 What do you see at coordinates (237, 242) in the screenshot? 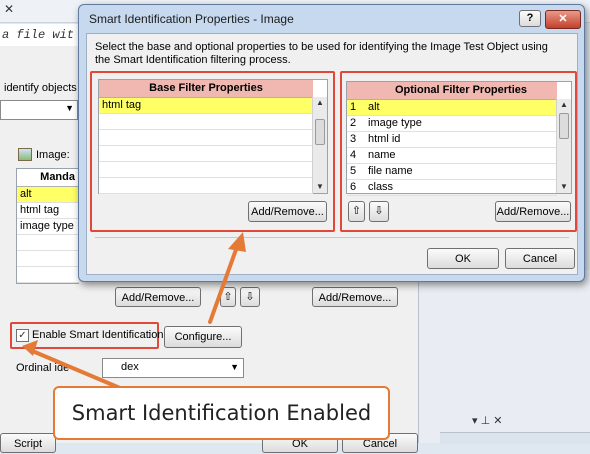
I see `arrowhead-up` at bounding box center [237, 242].